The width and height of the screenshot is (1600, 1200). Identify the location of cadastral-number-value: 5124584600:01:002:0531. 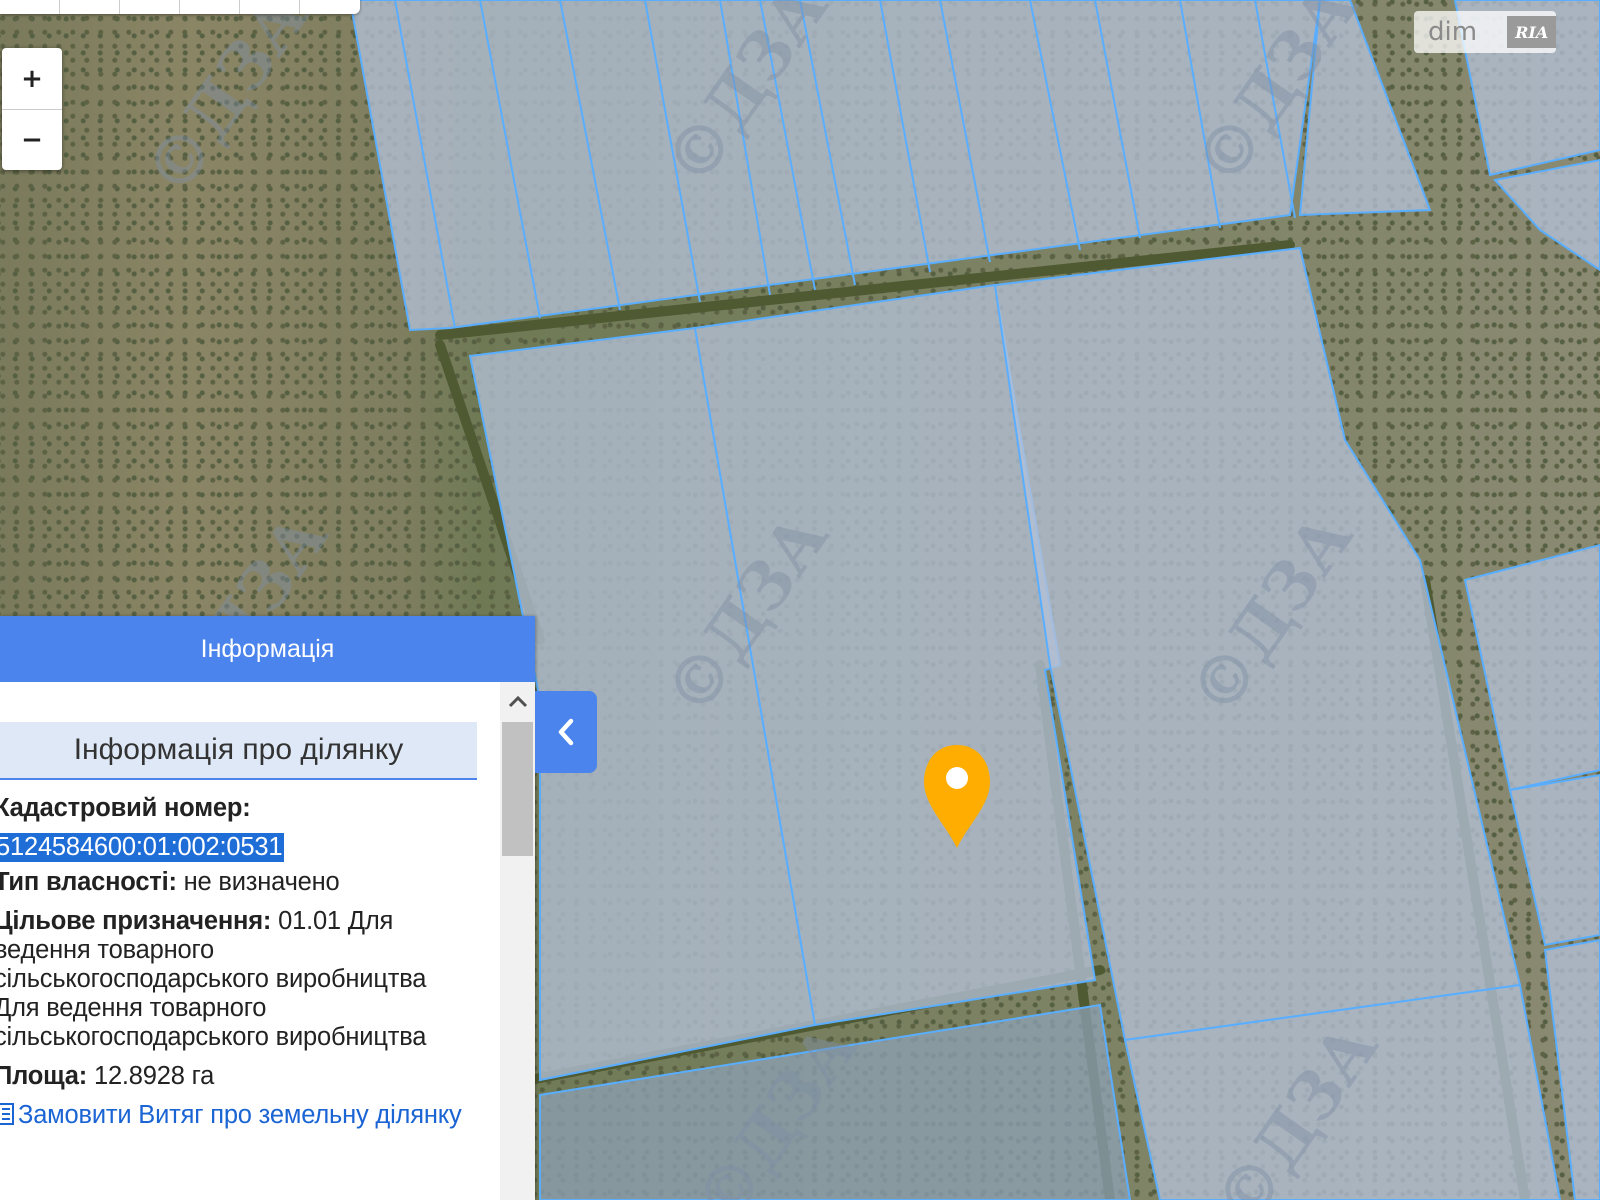
(142, 847).